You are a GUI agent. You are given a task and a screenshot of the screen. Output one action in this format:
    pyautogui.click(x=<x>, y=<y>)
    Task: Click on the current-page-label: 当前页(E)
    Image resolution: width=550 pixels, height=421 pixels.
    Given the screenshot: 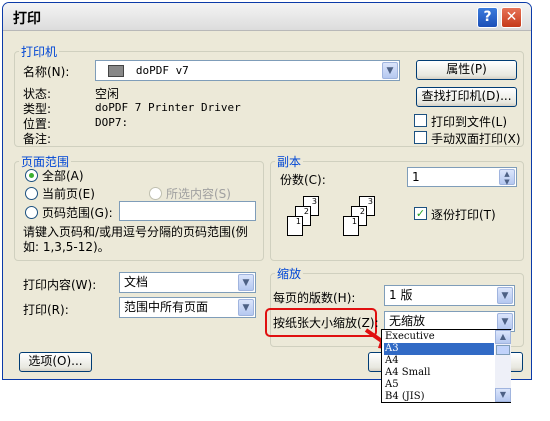 What is the action you would take?
    pyautogui.click(x=68, y=193)
    